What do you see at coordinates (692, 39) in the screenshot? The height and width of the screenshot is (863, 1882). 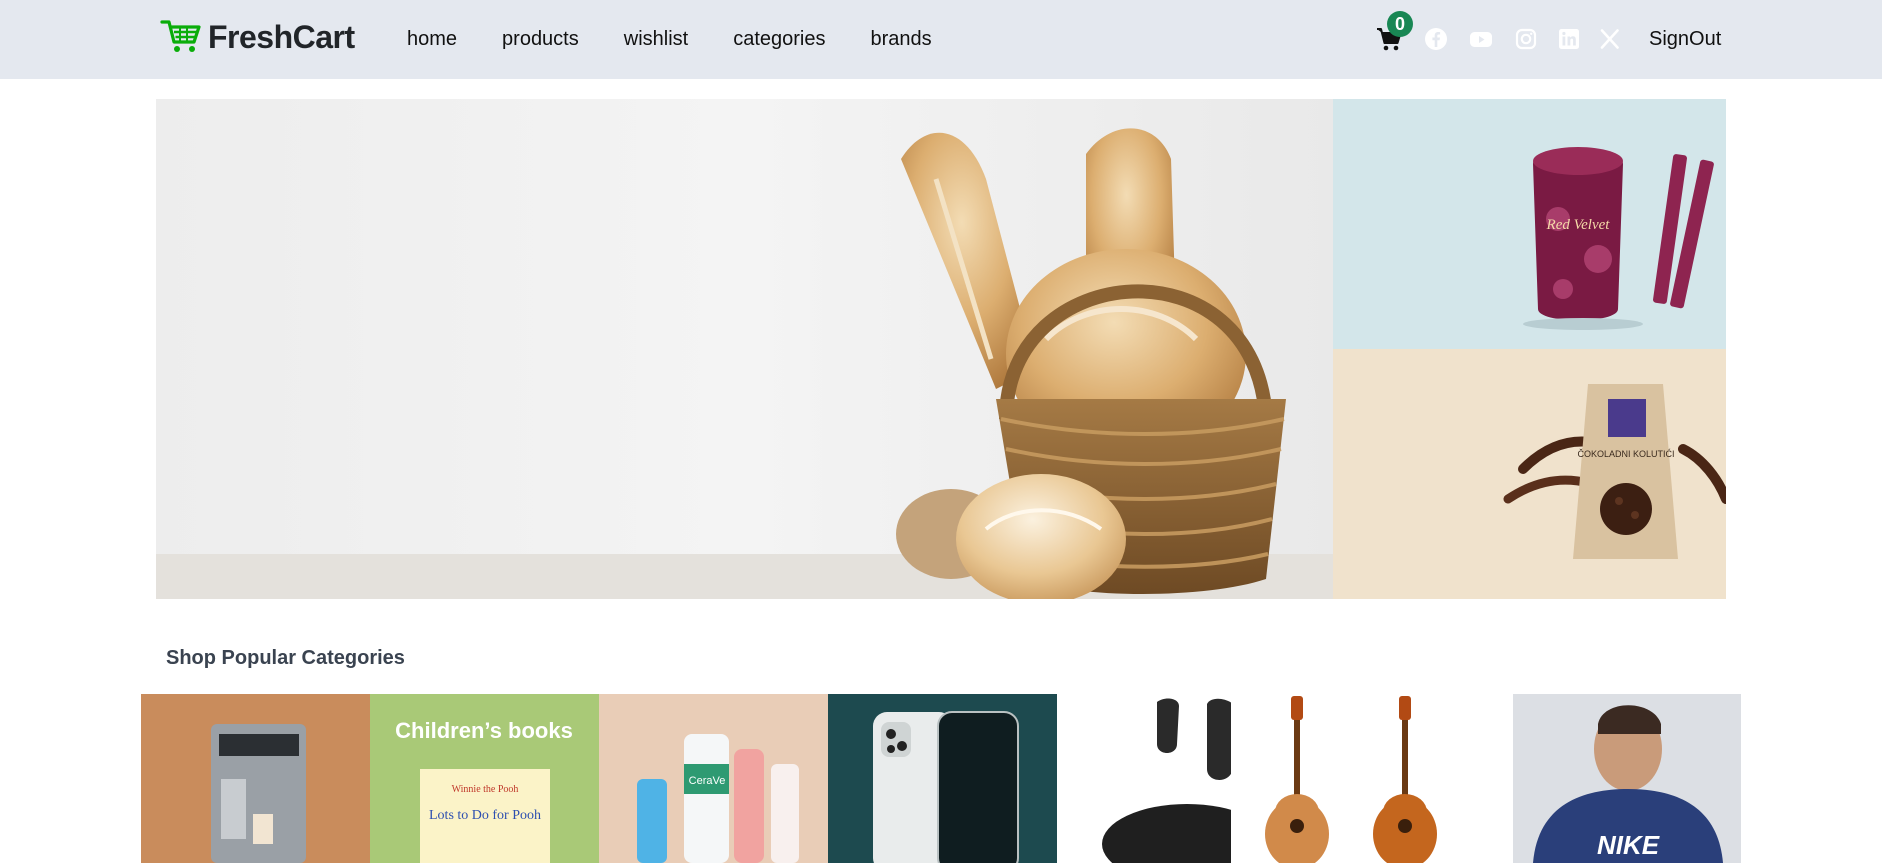 I see `main-nav: home products wishlist categories brands` at bounding box center [692, 39].